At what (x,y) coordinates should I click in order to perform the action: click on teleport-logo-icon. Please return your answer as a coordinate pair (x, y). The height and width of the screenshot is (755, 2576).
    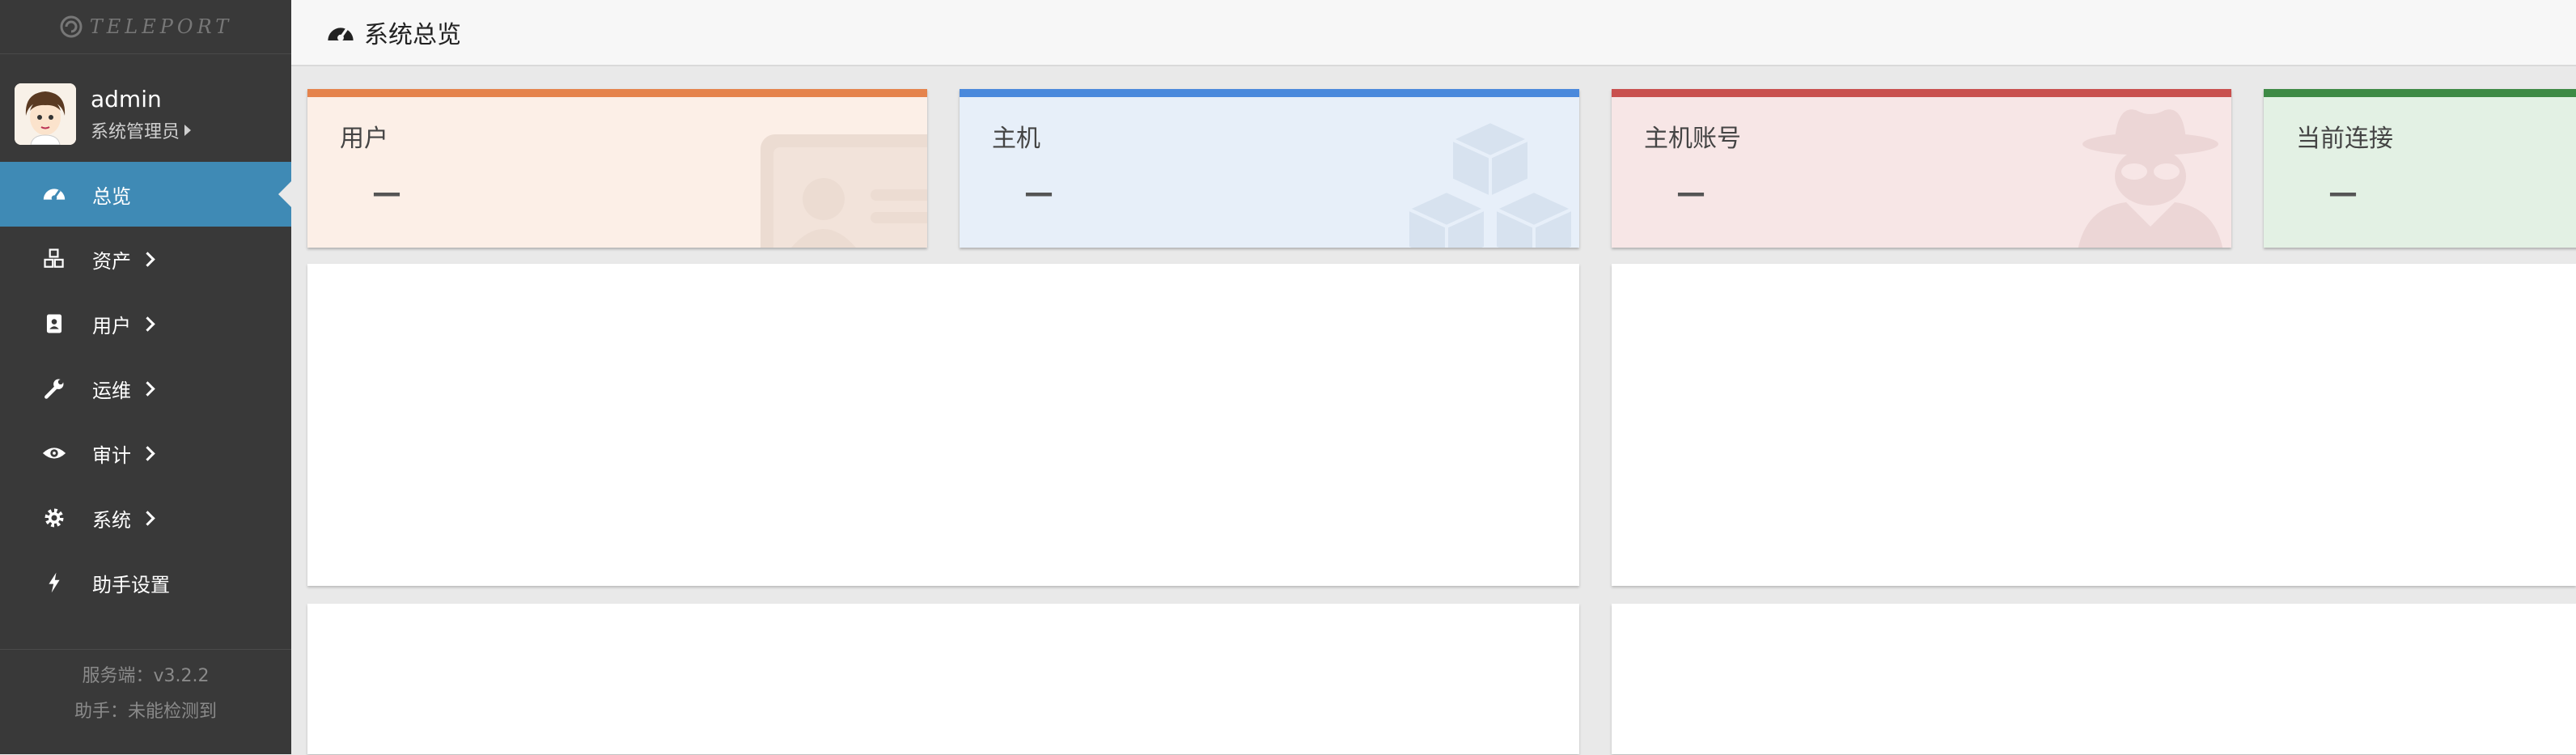
    Looking at the image, I should click on (71, 26).